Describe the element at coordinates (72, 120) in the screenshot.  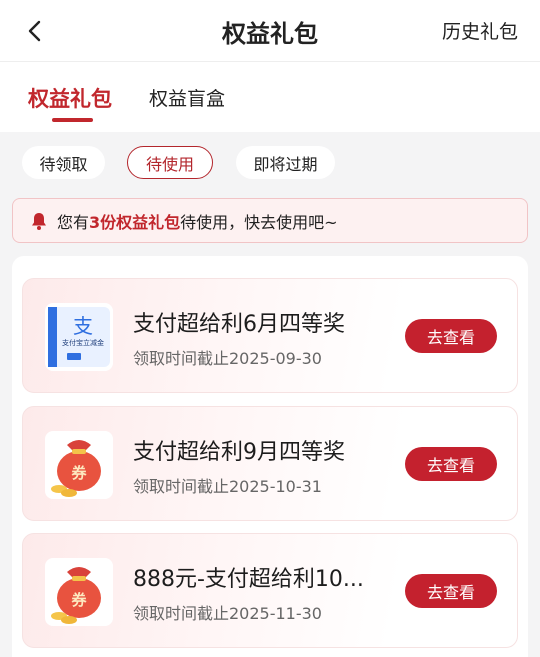
I see `active-tab-indicator` at that location.